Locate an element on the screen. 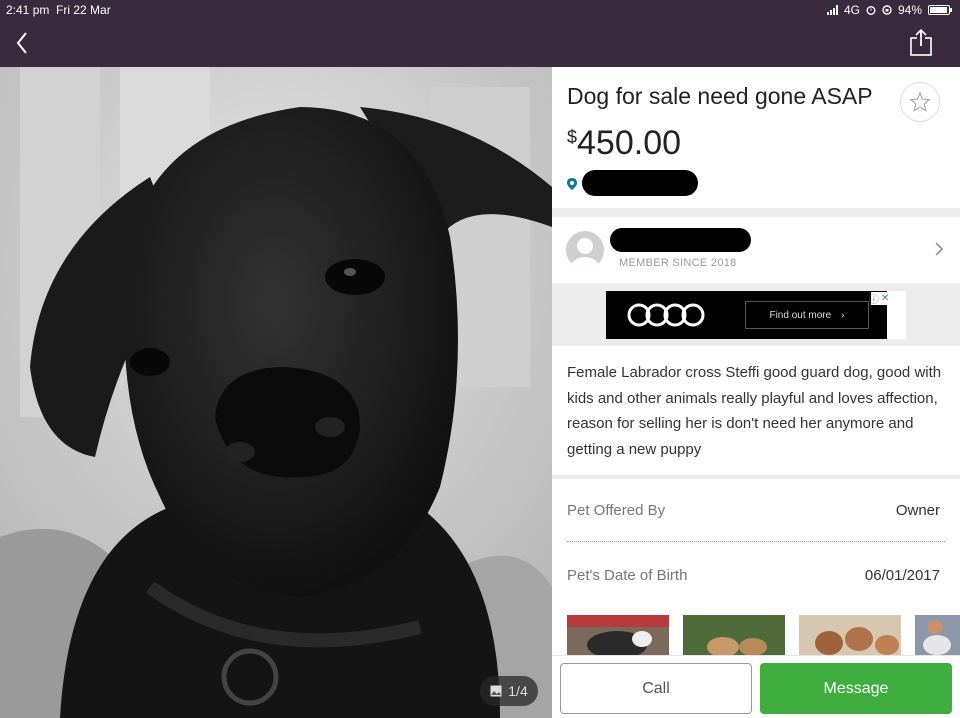  star-icon is located at coordinates (920, 101).